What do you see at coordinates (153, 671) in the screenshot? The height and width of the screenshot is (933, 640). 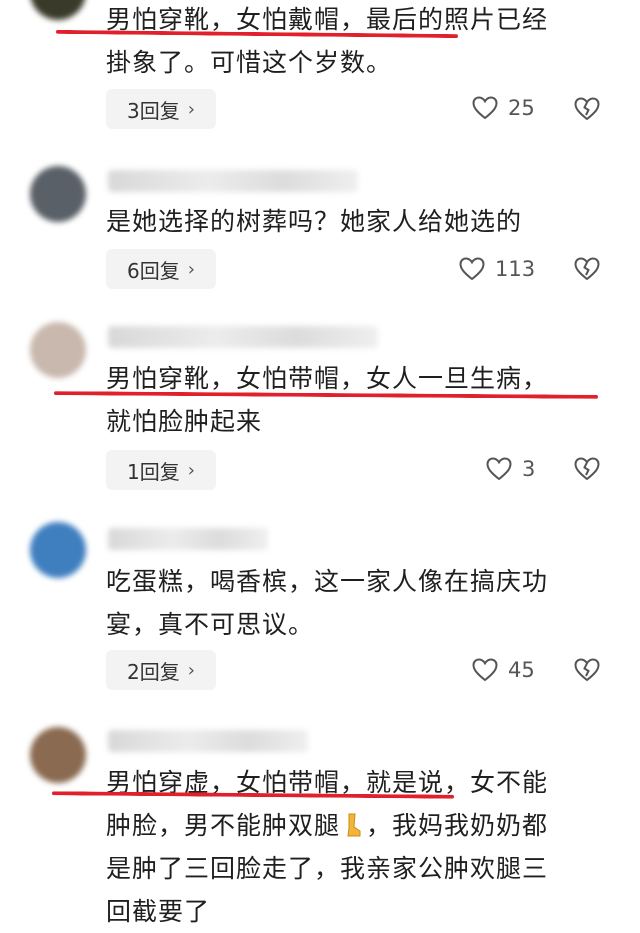 I see `reply-count: 2回复` at bounding box center [153, 671].